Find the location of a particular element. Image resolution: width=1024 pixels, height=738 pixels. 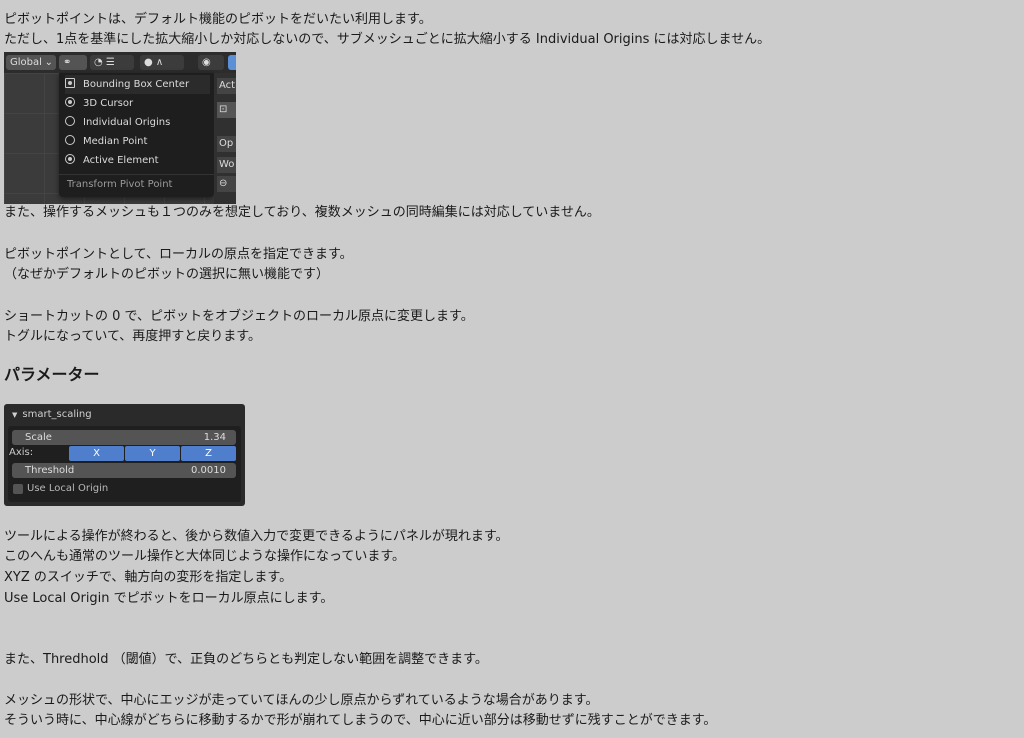

sidebar-tab-active: Act is located at coordinates (226, 86).